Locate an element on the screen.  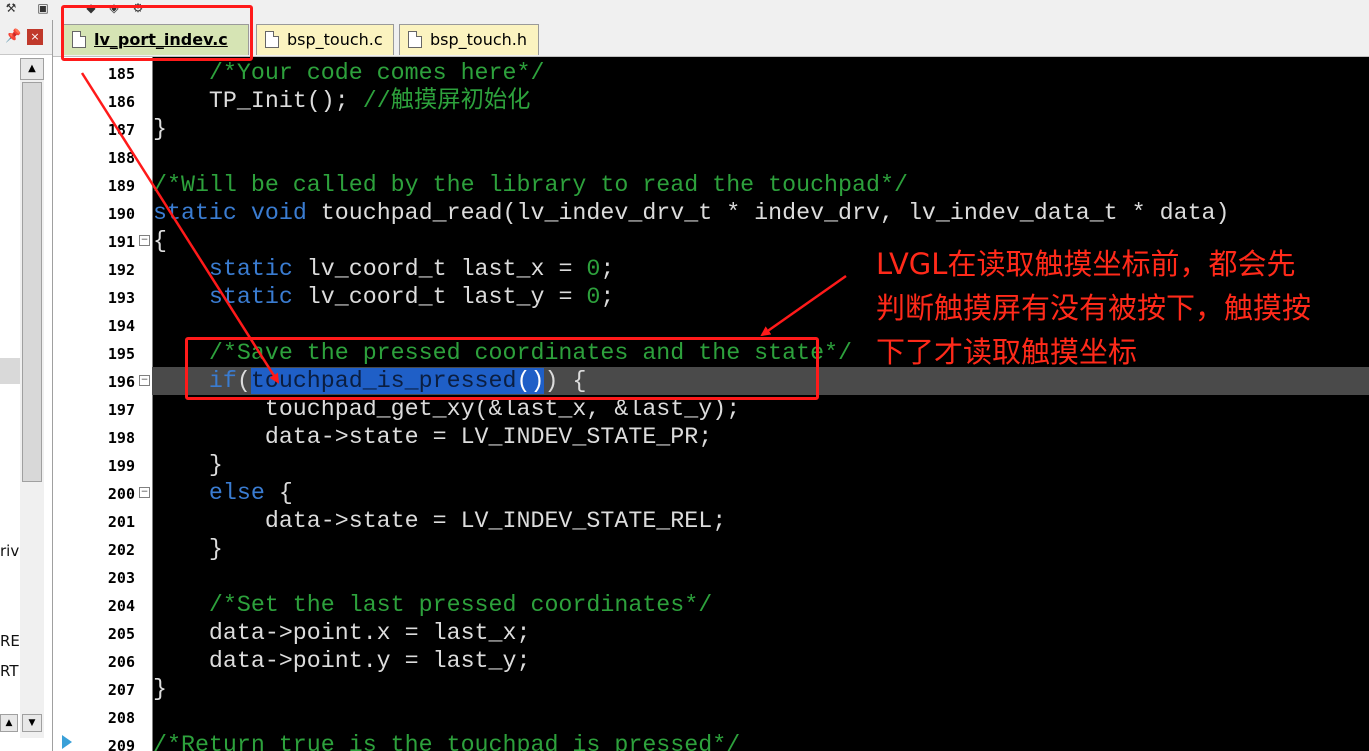
arrow-from-tab is located at coordinates (180, 228).